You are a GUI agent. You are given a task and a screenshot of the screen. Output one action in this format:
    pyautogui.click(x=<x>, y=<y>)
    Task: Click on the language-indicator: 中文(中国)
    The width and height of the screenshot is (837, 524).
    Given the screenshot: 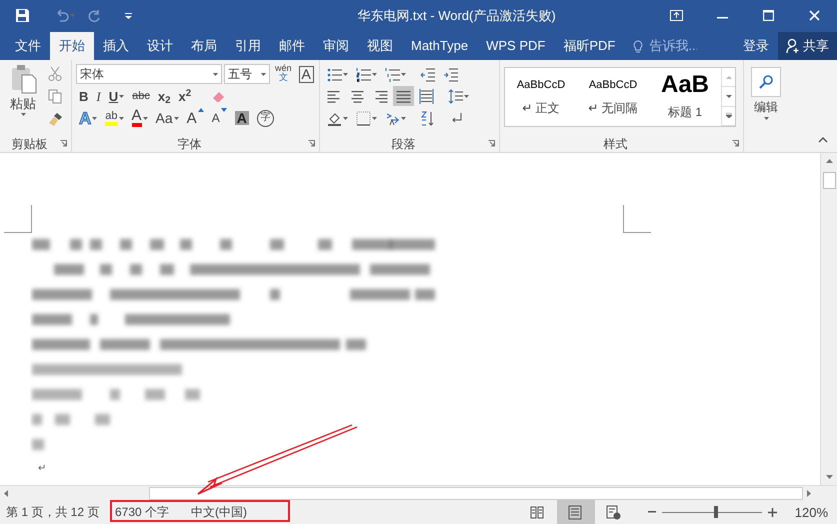 What is the action you would take?
    pyautogui.click(x=219, y=512)
    